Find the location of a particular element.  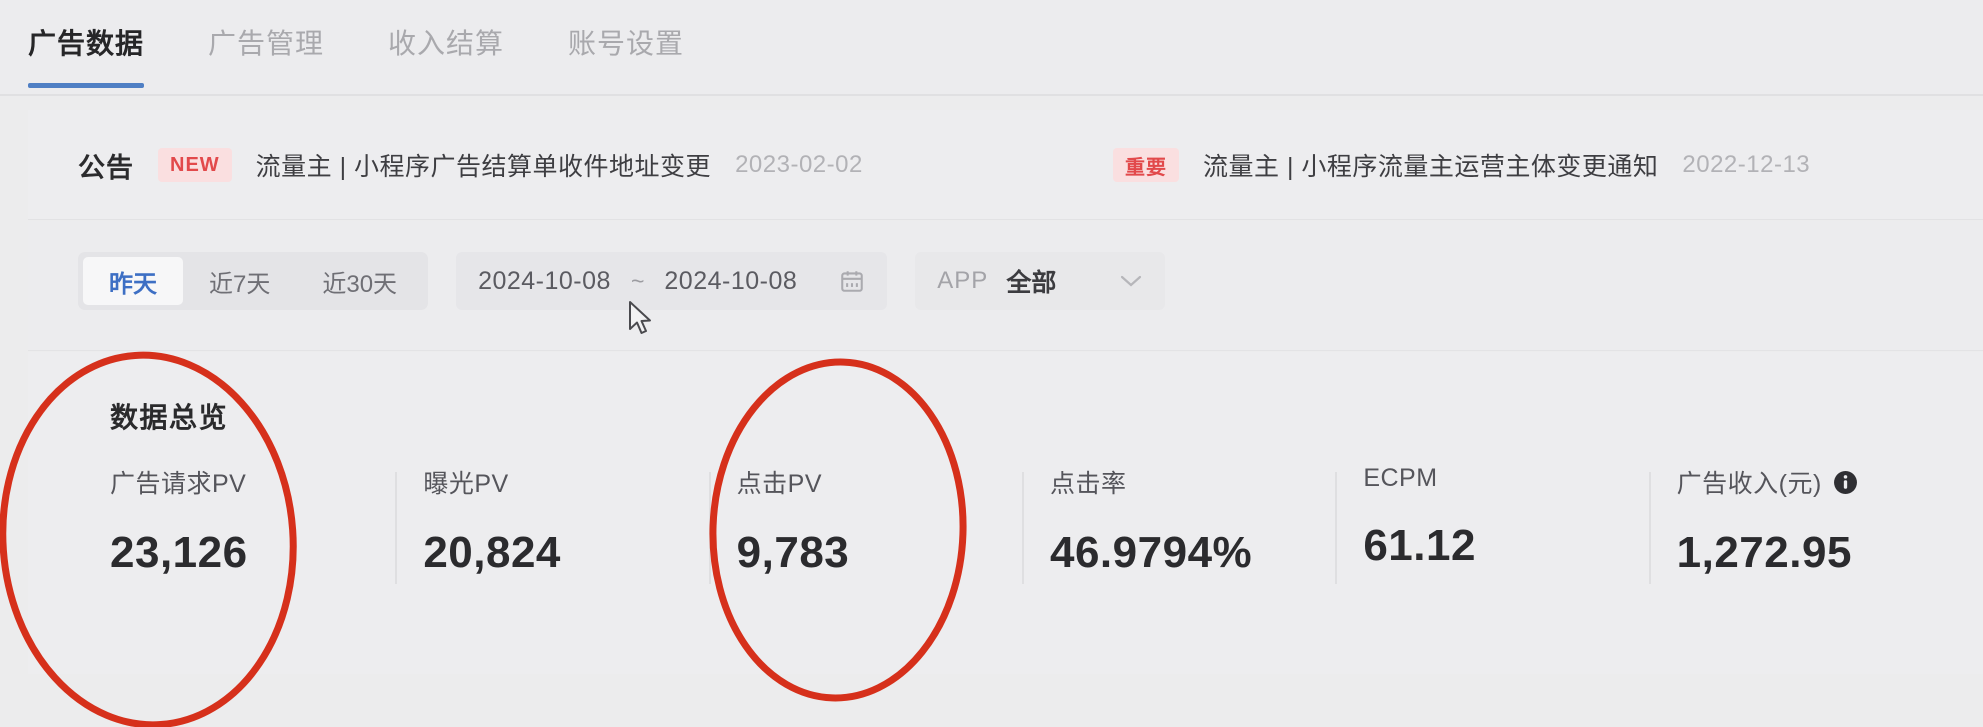

metric-label: 广告收入(元) is located at coordinates (1819, 482).